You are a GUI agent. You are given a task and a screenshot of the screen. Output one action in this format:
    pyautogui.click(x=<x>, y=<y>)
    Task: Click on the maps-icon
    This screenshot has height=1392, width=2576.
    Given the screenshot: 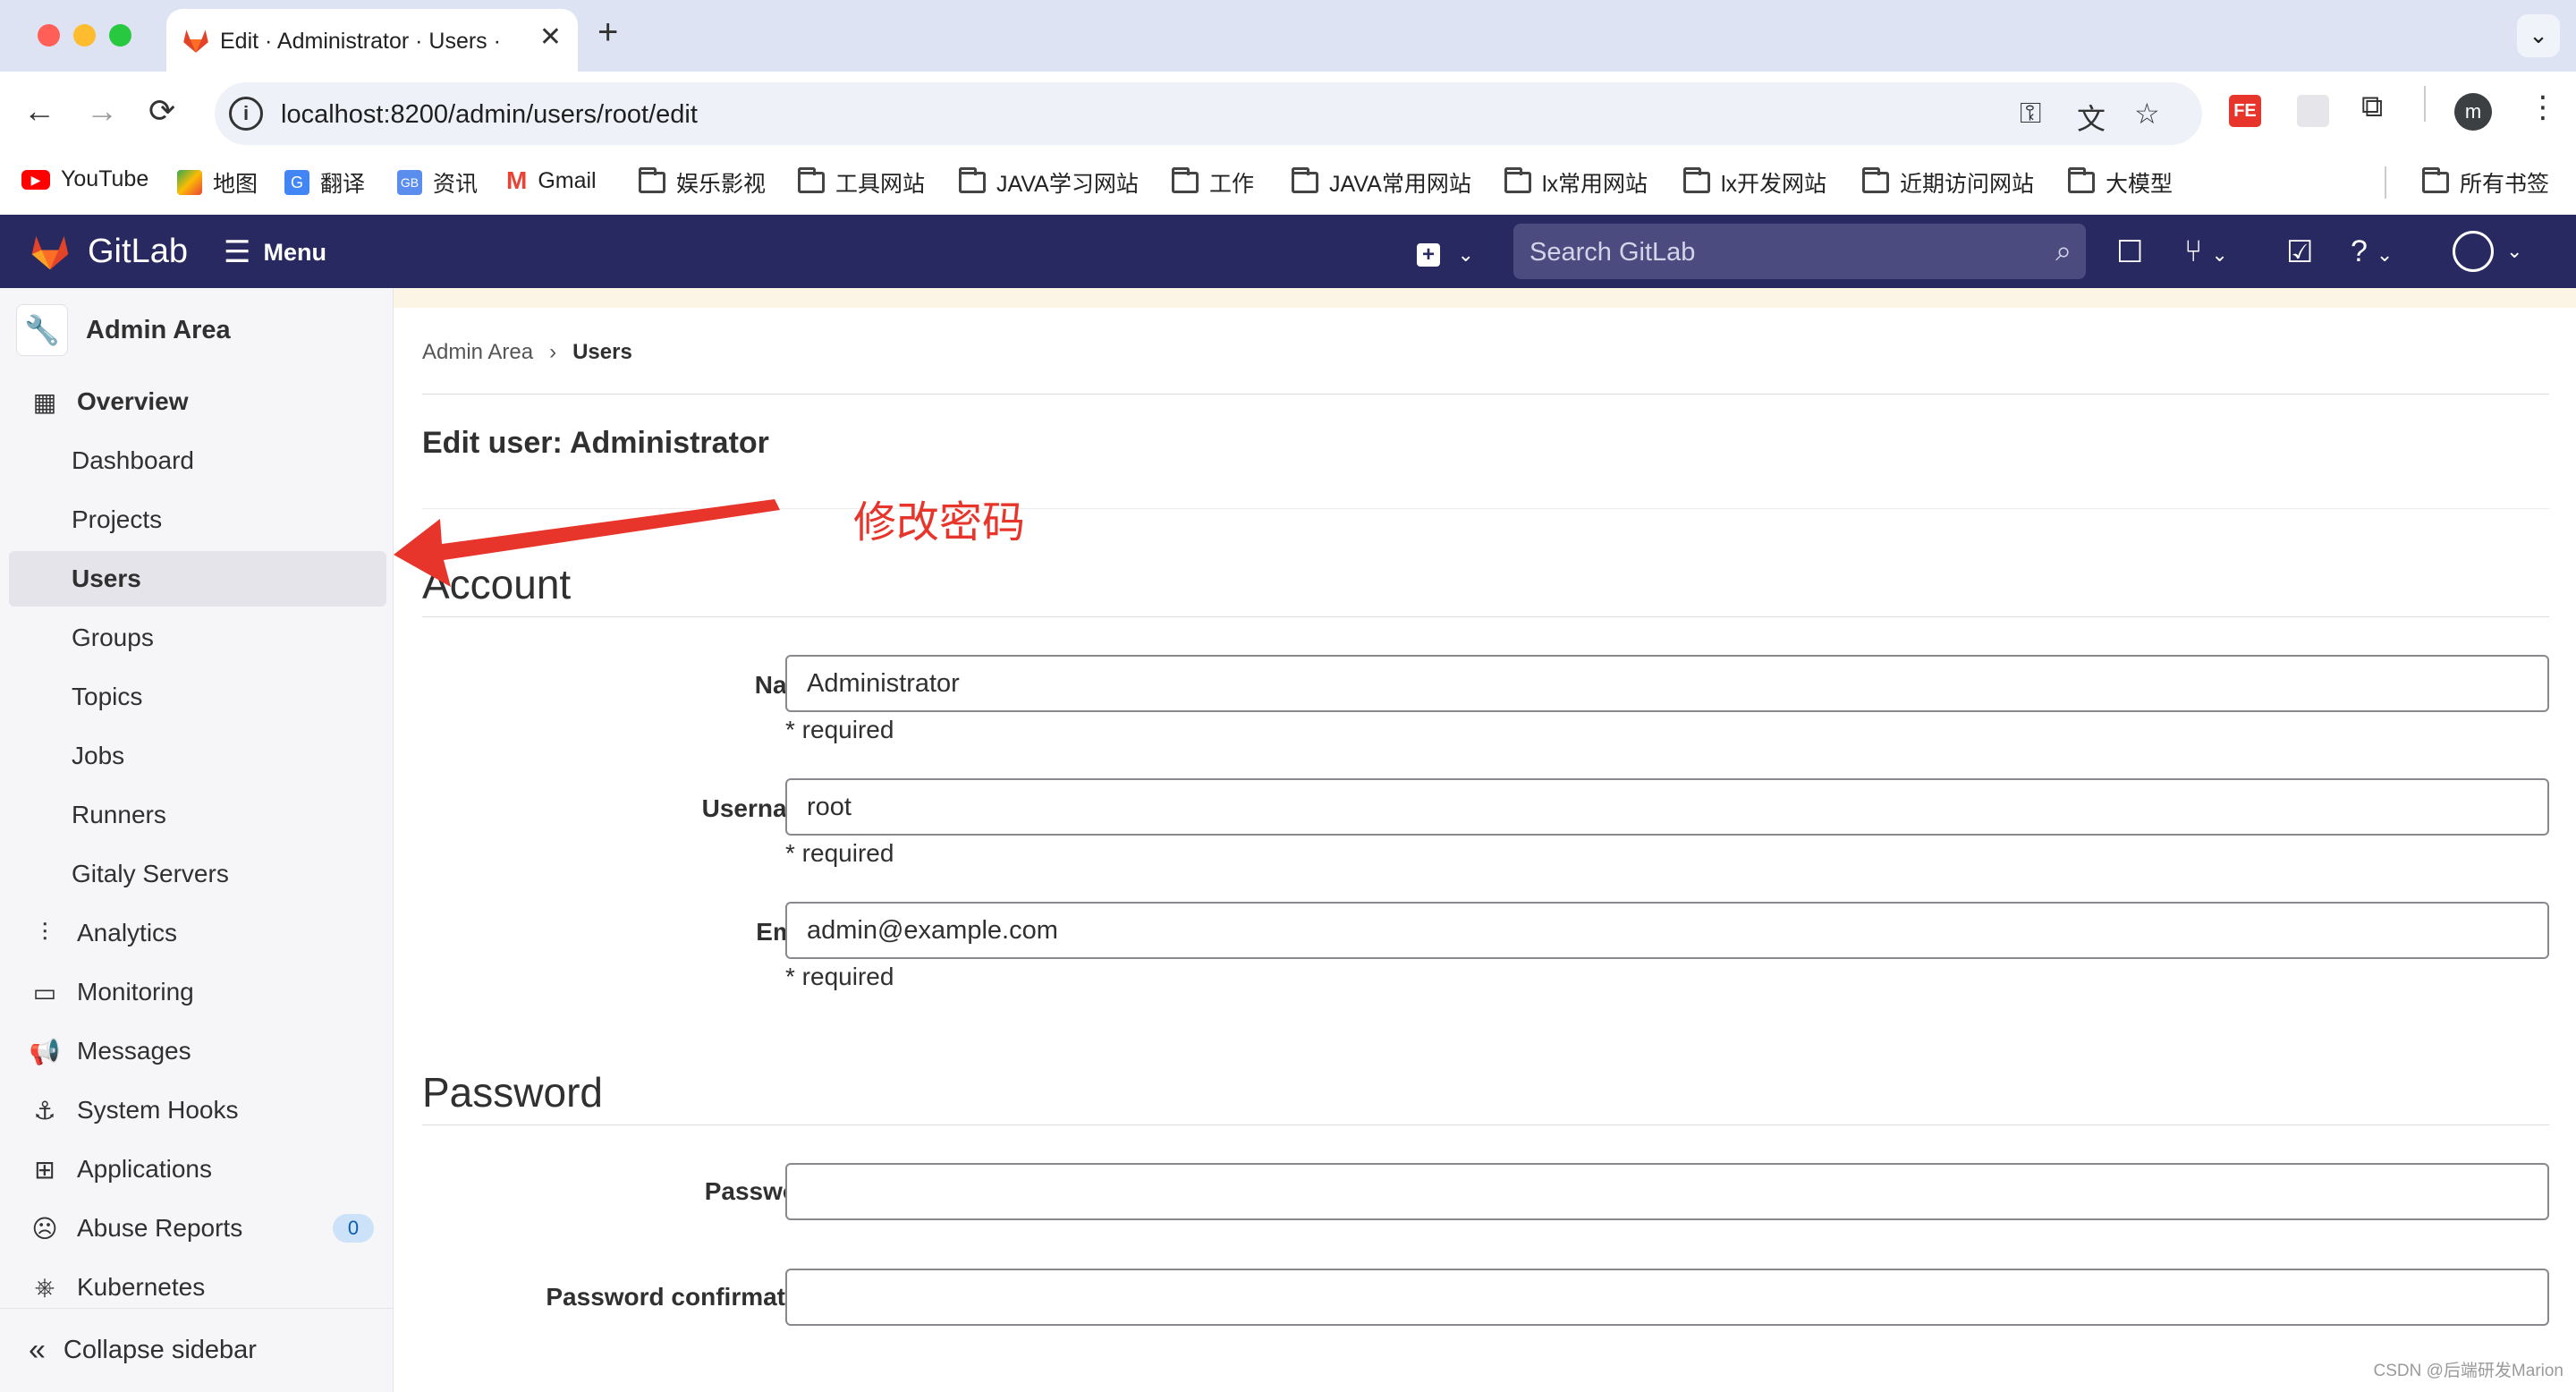 What is the action you would take?
    pyautogui.click(x=189, y=182)
    